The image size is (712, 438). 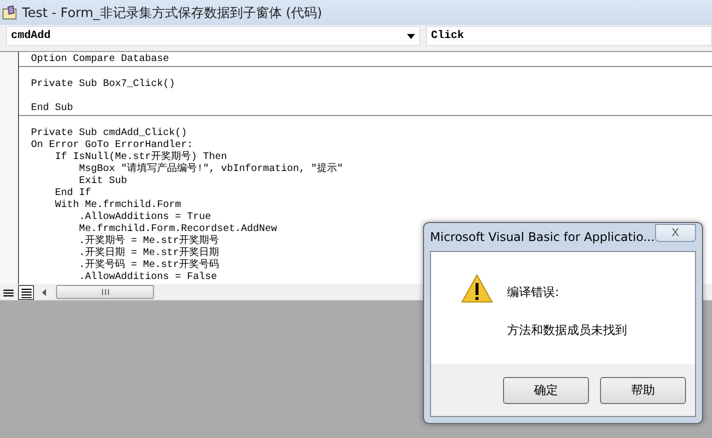 I want to click on code-line: End Sub, so click(x=52, y=109).